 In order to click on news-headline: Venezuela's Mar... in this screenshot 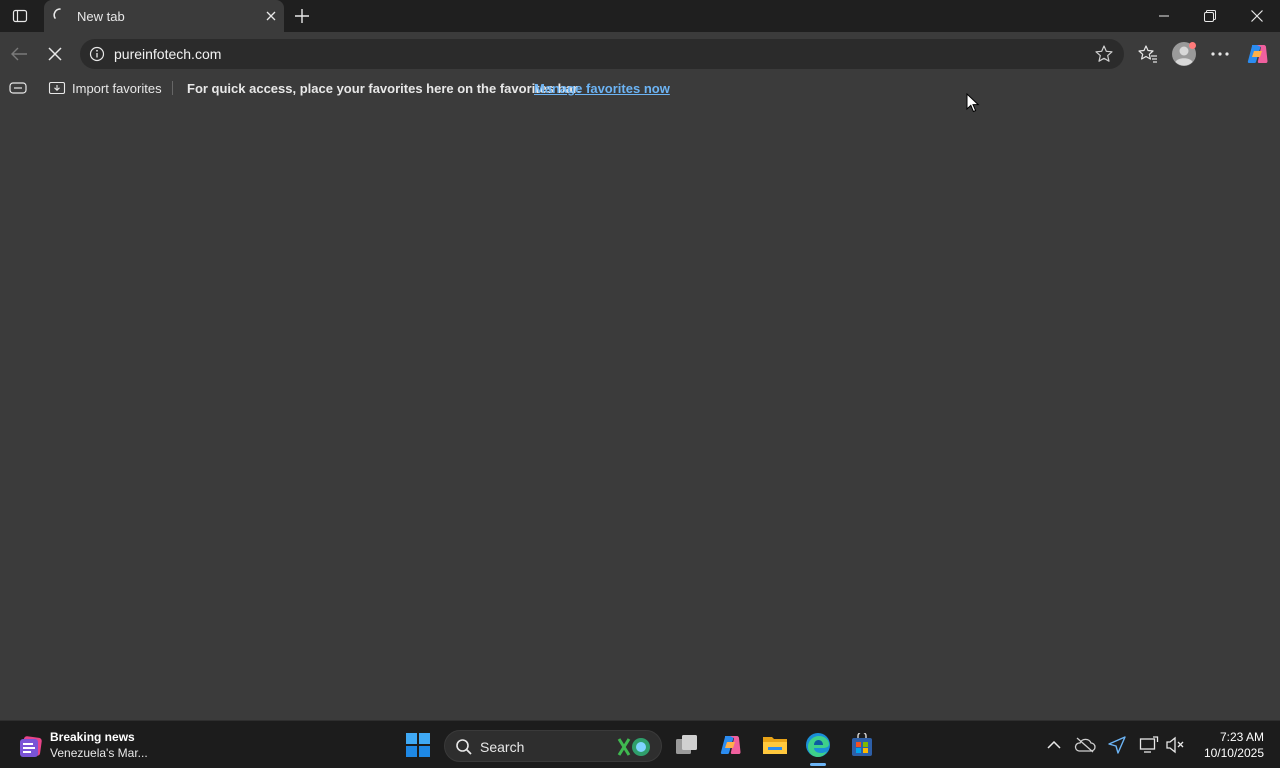, I will do `click(99, 753)`.